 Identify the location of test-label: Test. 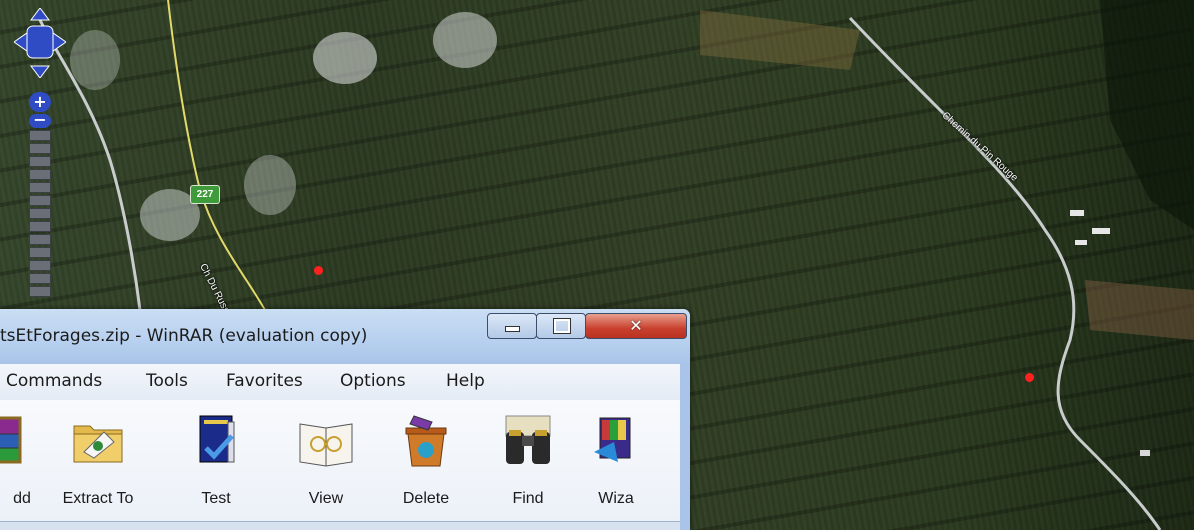
(216, 498).